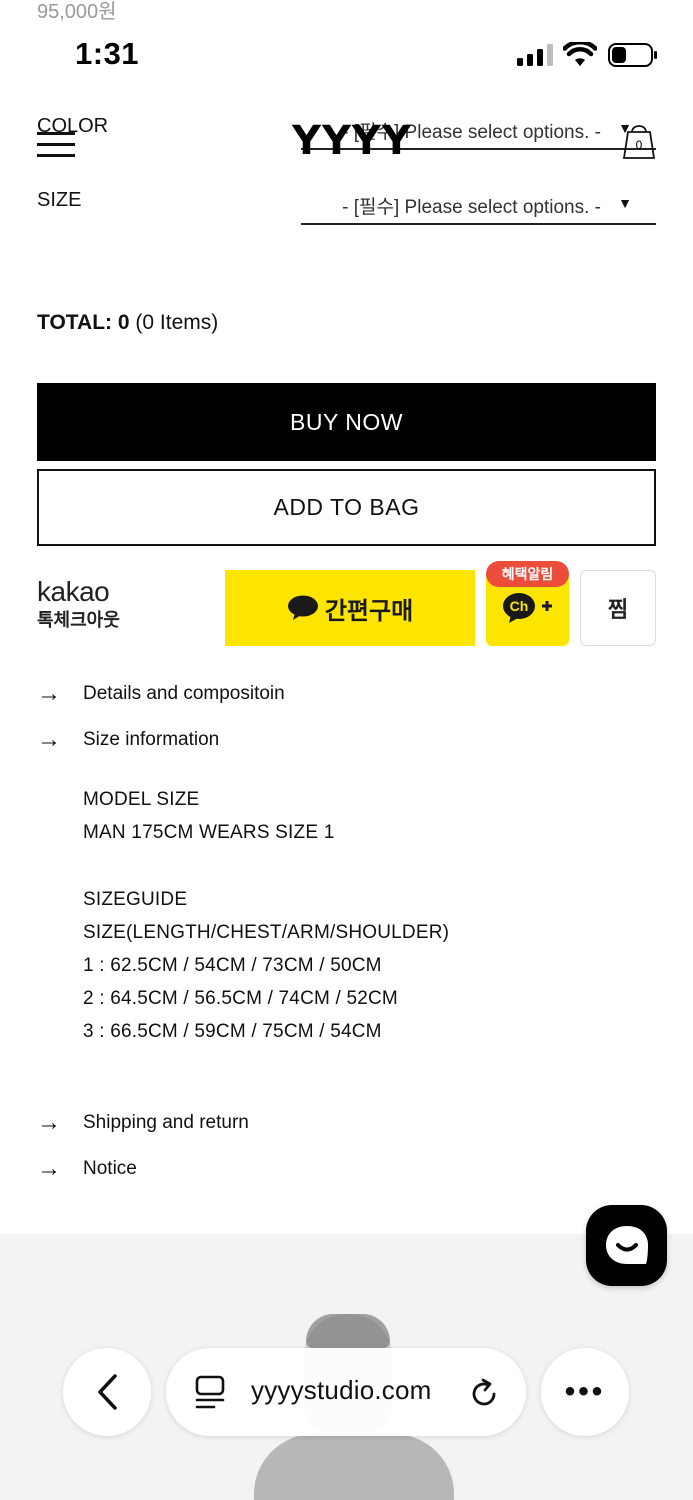 Image resolution: width=693 pixels, height=1500 pixels. What do you see at coordinates (184, 693) in the screenshot?
I see `accordion-details-label: Details and compositoin` at bounding box center [184, 693].